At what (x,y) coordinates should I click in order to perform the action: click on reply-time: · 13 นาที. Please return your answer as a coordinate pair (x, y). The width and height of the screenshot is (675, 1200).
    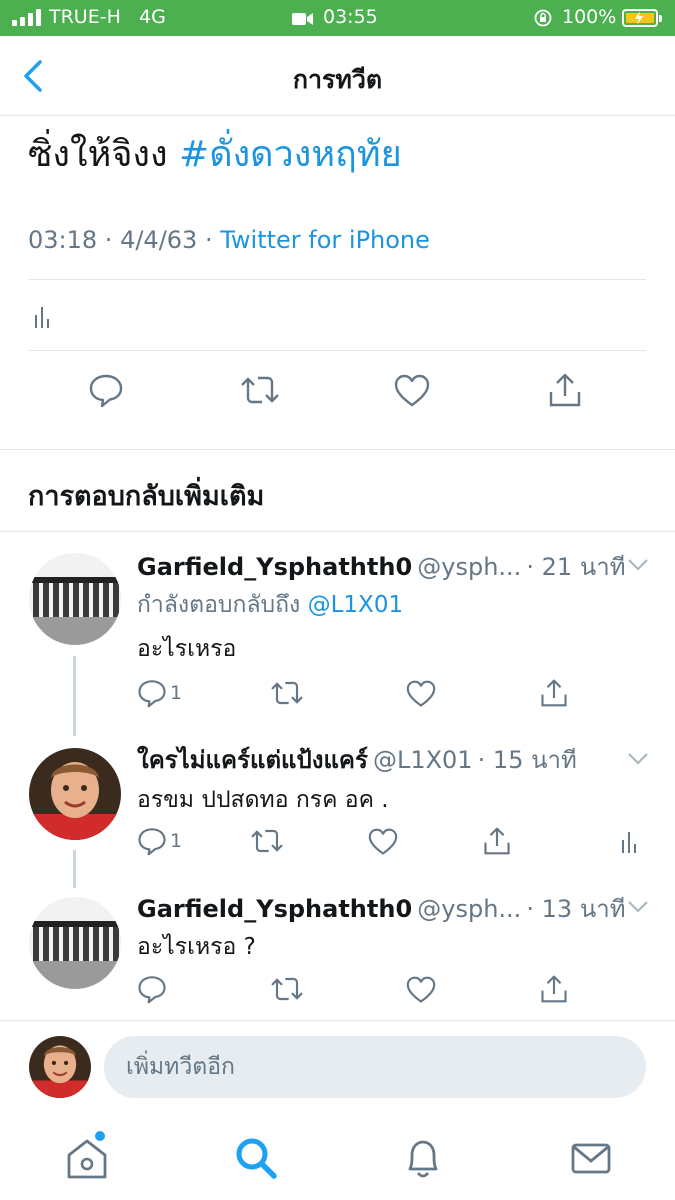
    Looking at the image, I should click on (576, 909).